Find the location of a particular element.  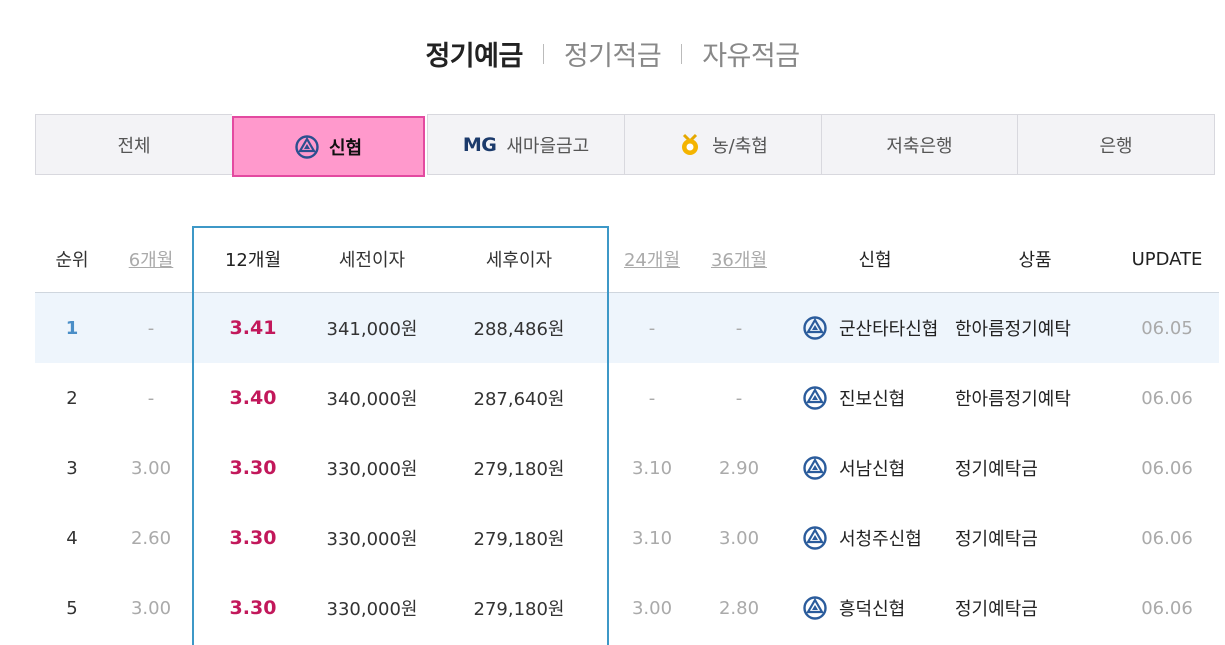

category-tab-label: 농/축협 is located at coordinates (740, 146).